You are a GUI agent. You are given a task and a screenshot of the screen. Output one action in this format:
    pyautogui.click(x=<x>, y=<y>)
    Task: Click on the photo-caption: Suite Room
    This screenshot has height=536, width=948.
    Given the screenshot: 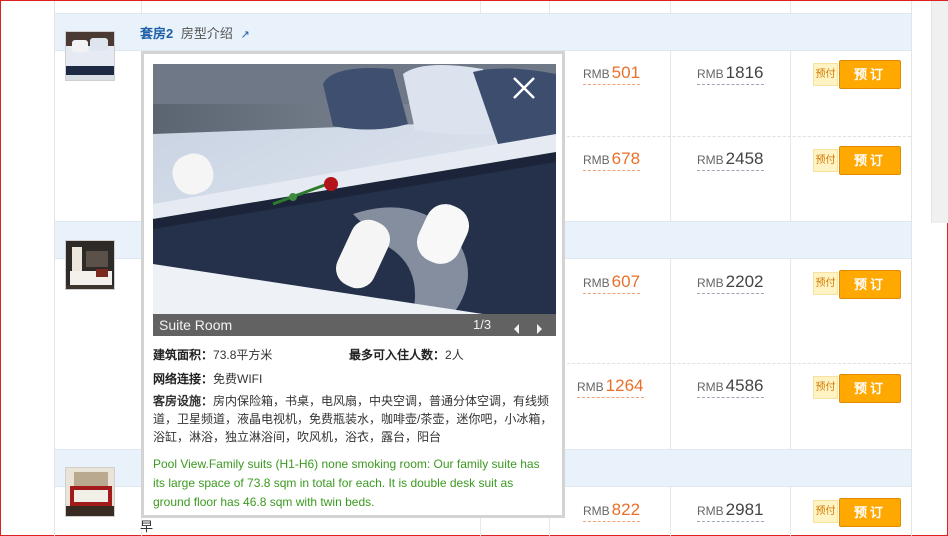 What is the action you would take?
    pyautogui.click(x=196, y=325)
    